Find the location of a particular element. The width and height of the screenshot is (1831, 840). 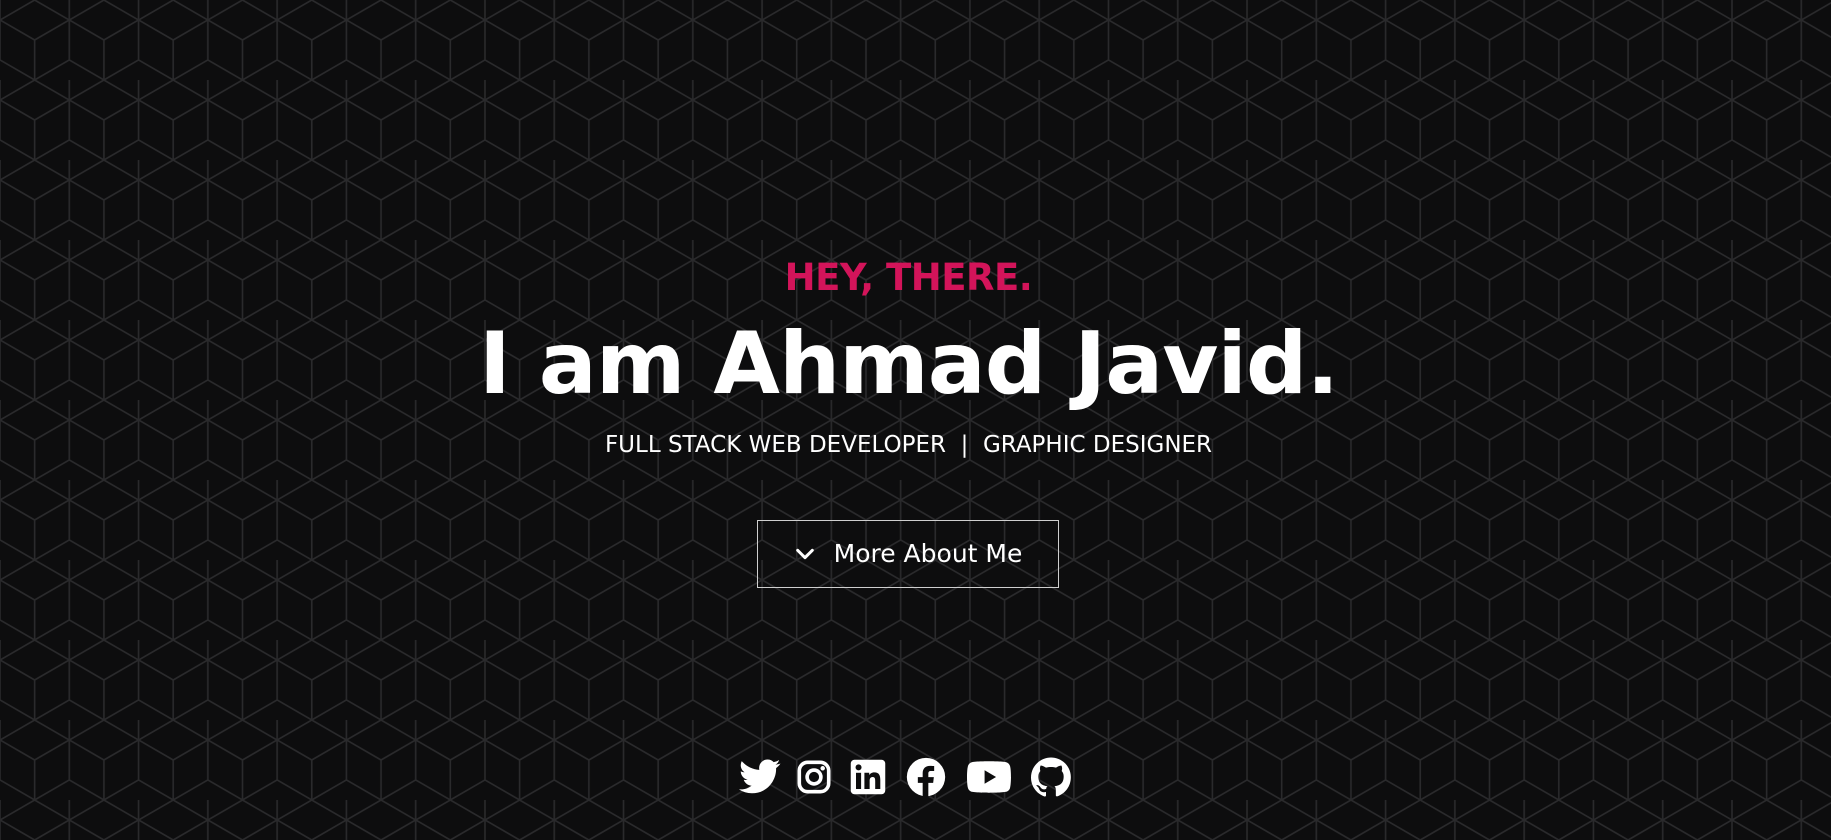

facebook-icon is located at coordinates (926, 777).